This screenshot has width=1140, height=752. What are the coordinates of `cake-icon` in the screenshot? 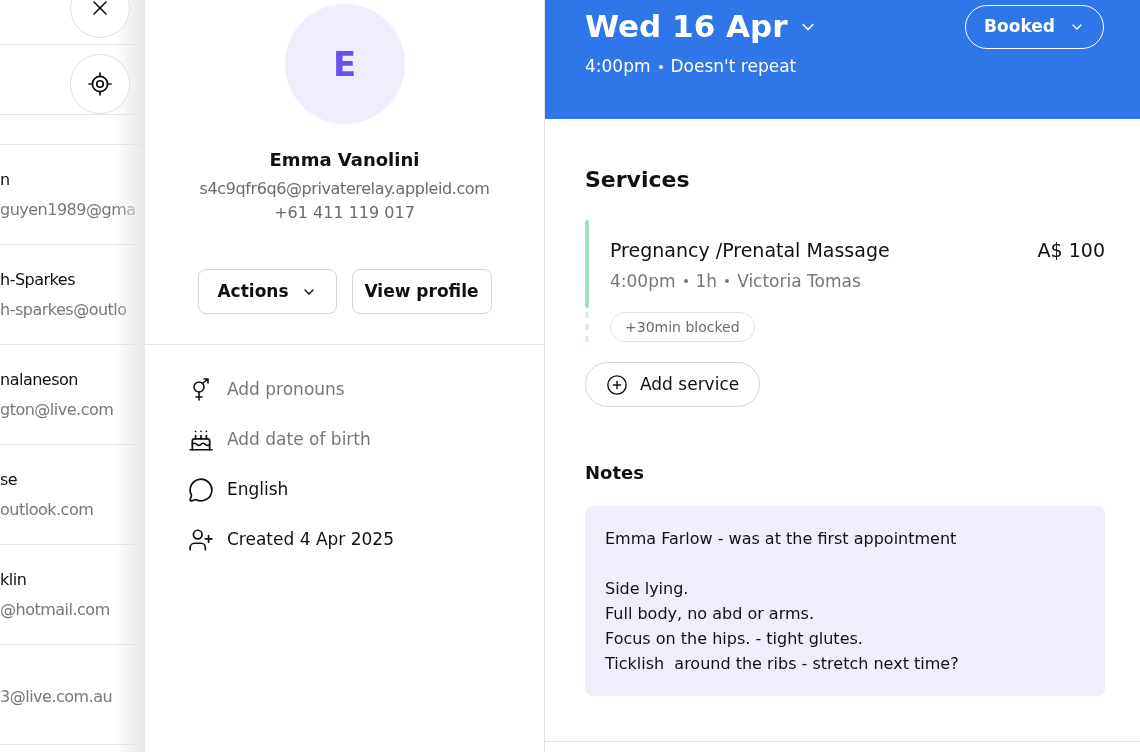 It's located at (201, 440).